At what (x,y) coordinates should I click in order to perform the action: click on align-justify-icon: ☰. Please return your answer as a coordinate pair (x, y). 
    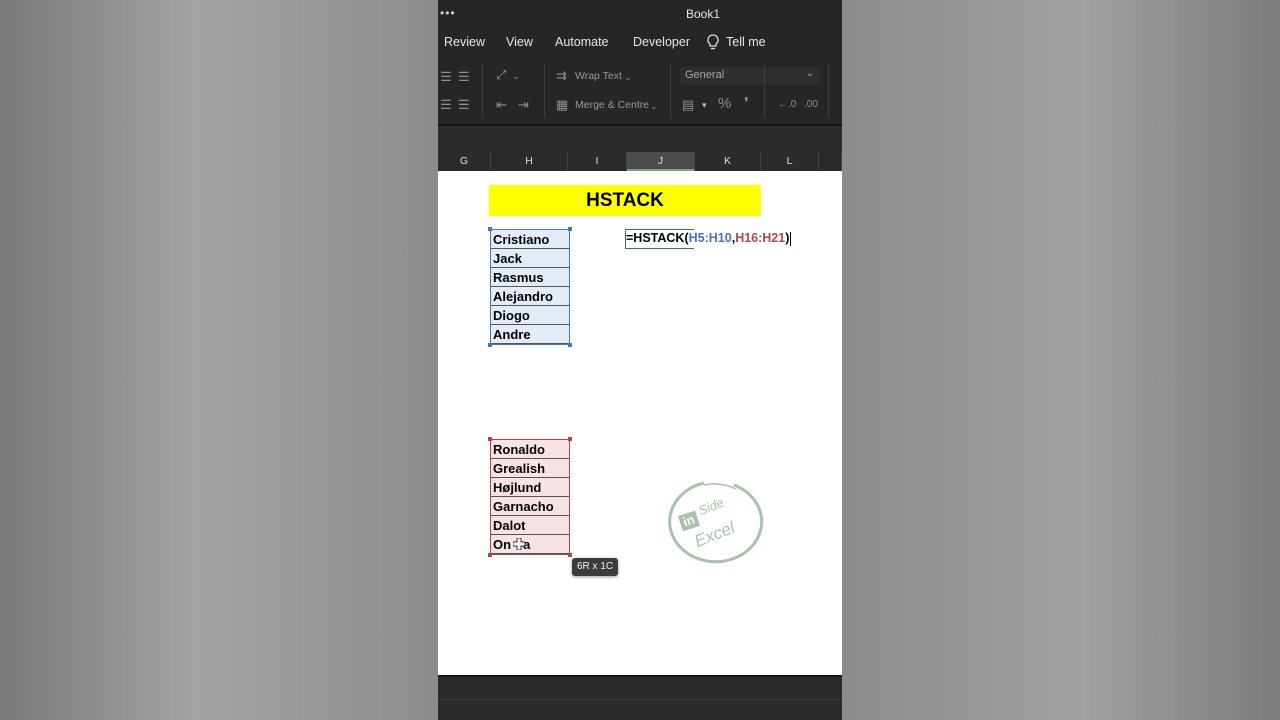
    Looking at the image, I should click on (446, 105).